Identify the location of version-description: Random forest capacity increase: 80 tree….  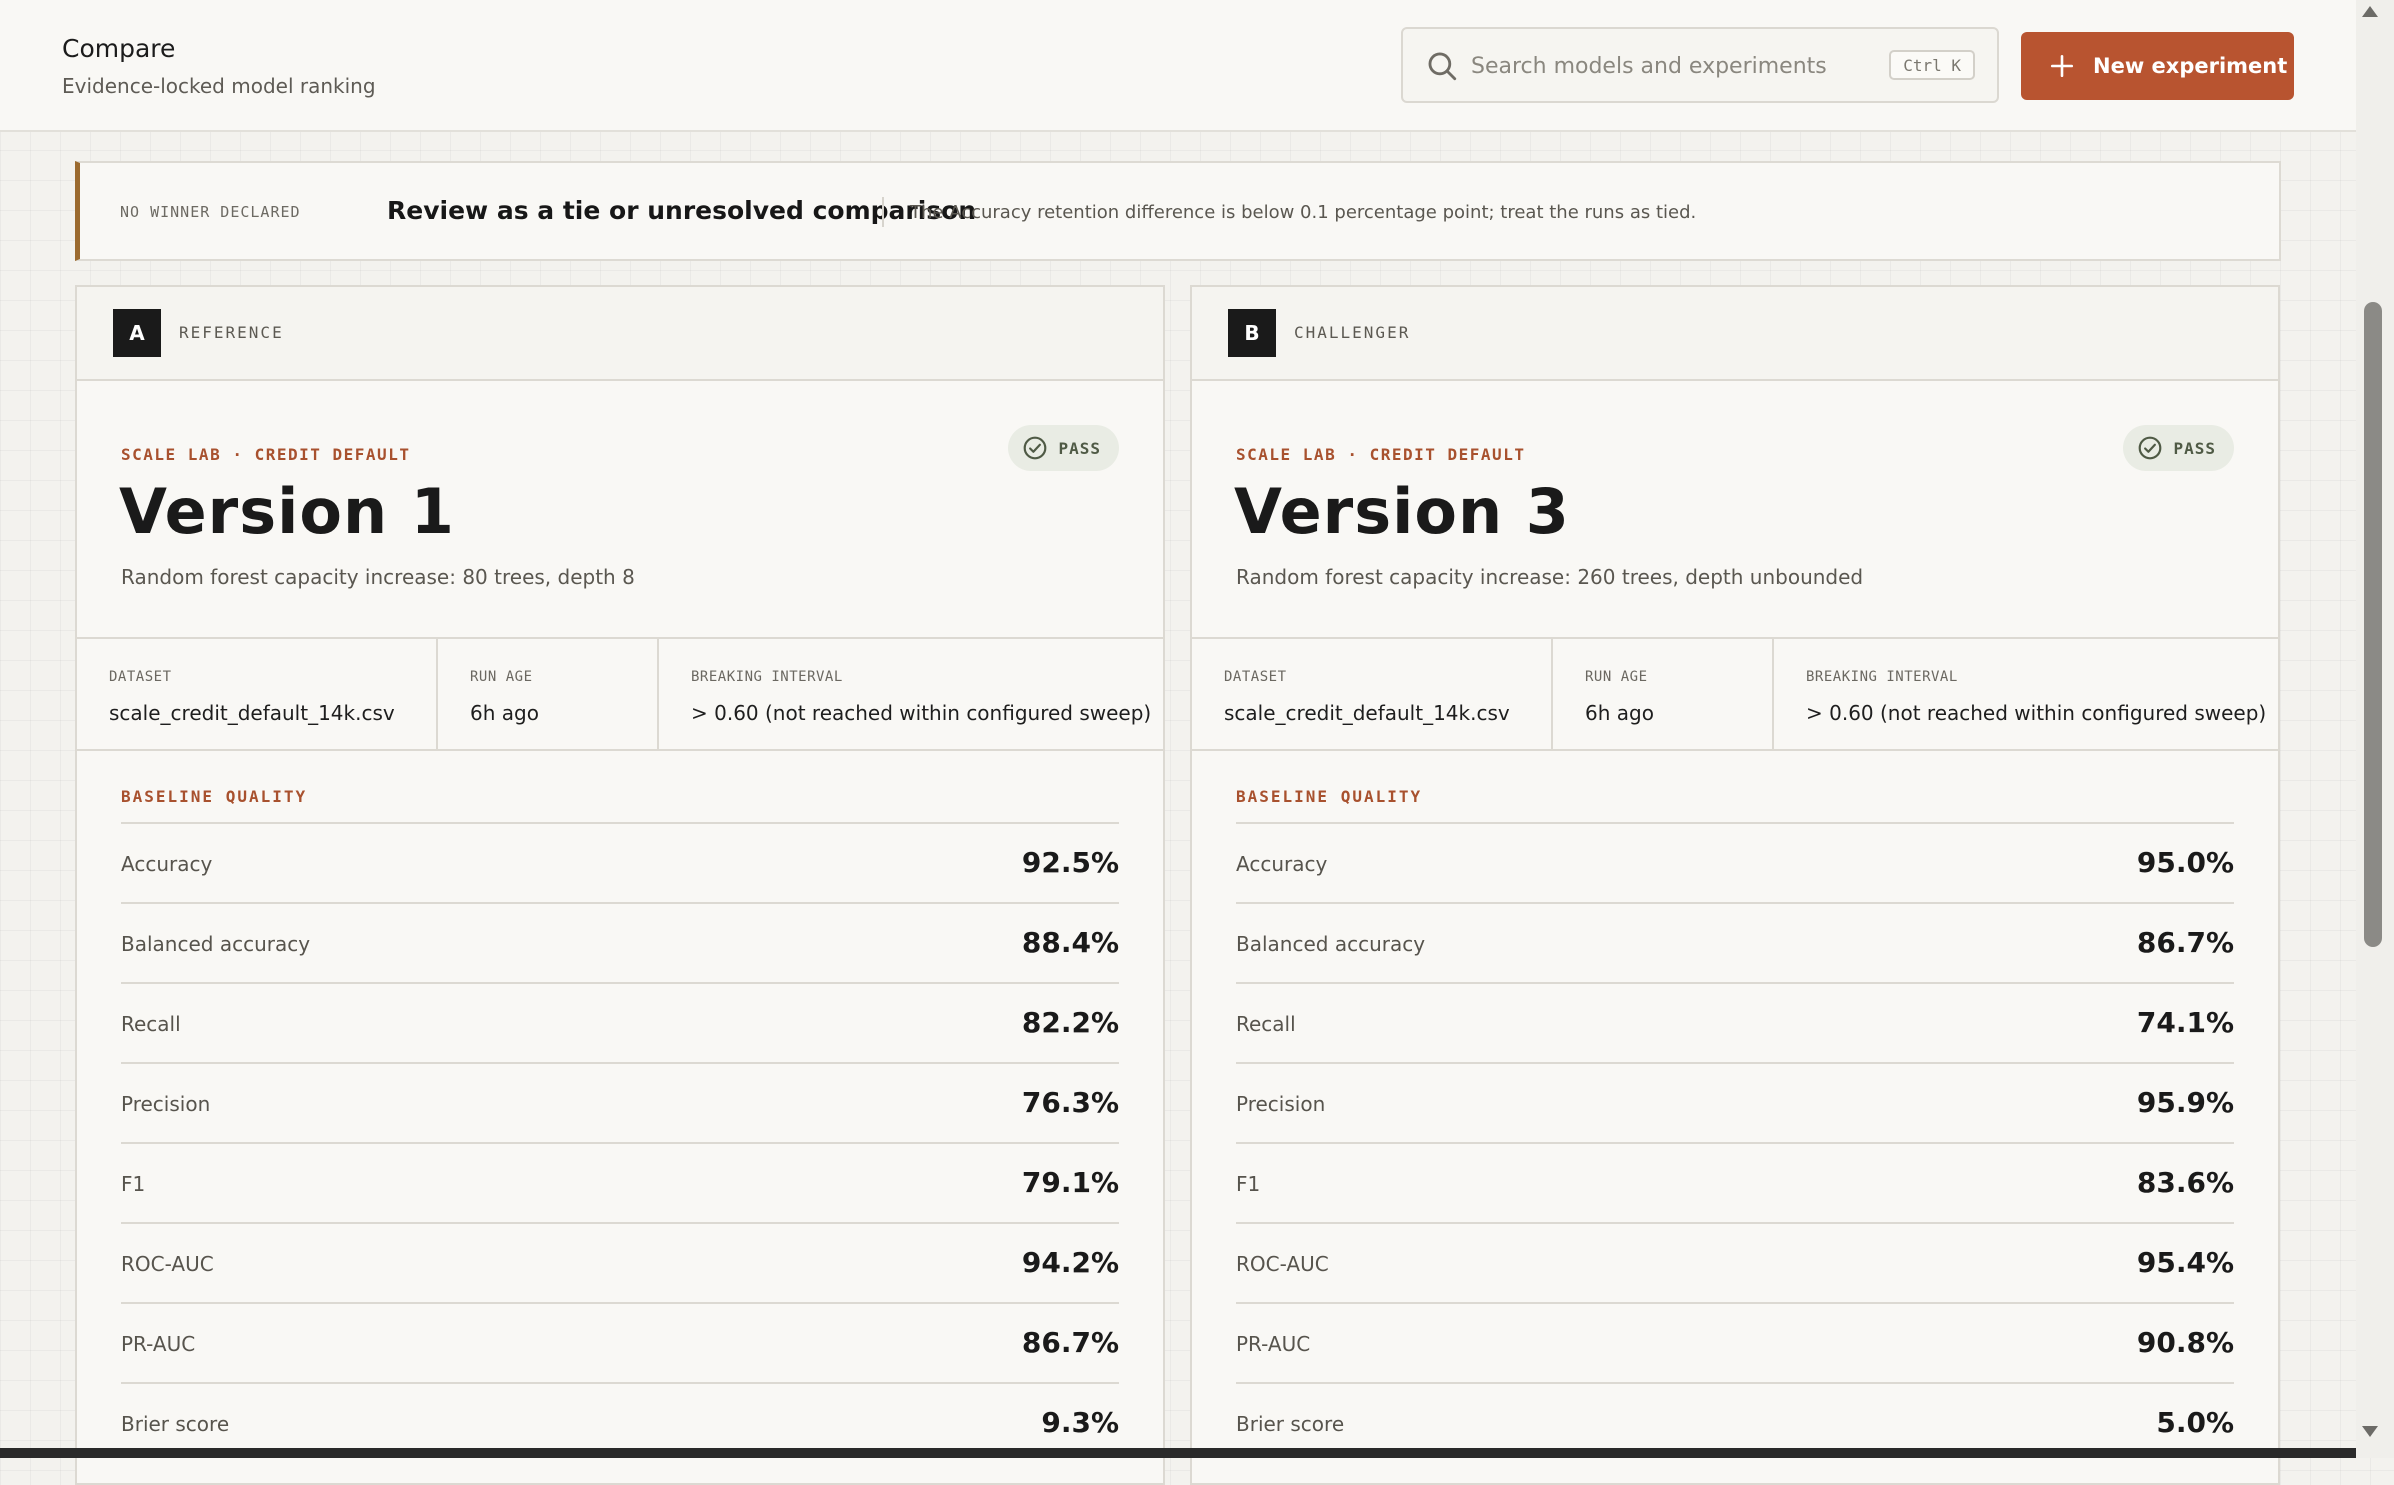
(378, 577).